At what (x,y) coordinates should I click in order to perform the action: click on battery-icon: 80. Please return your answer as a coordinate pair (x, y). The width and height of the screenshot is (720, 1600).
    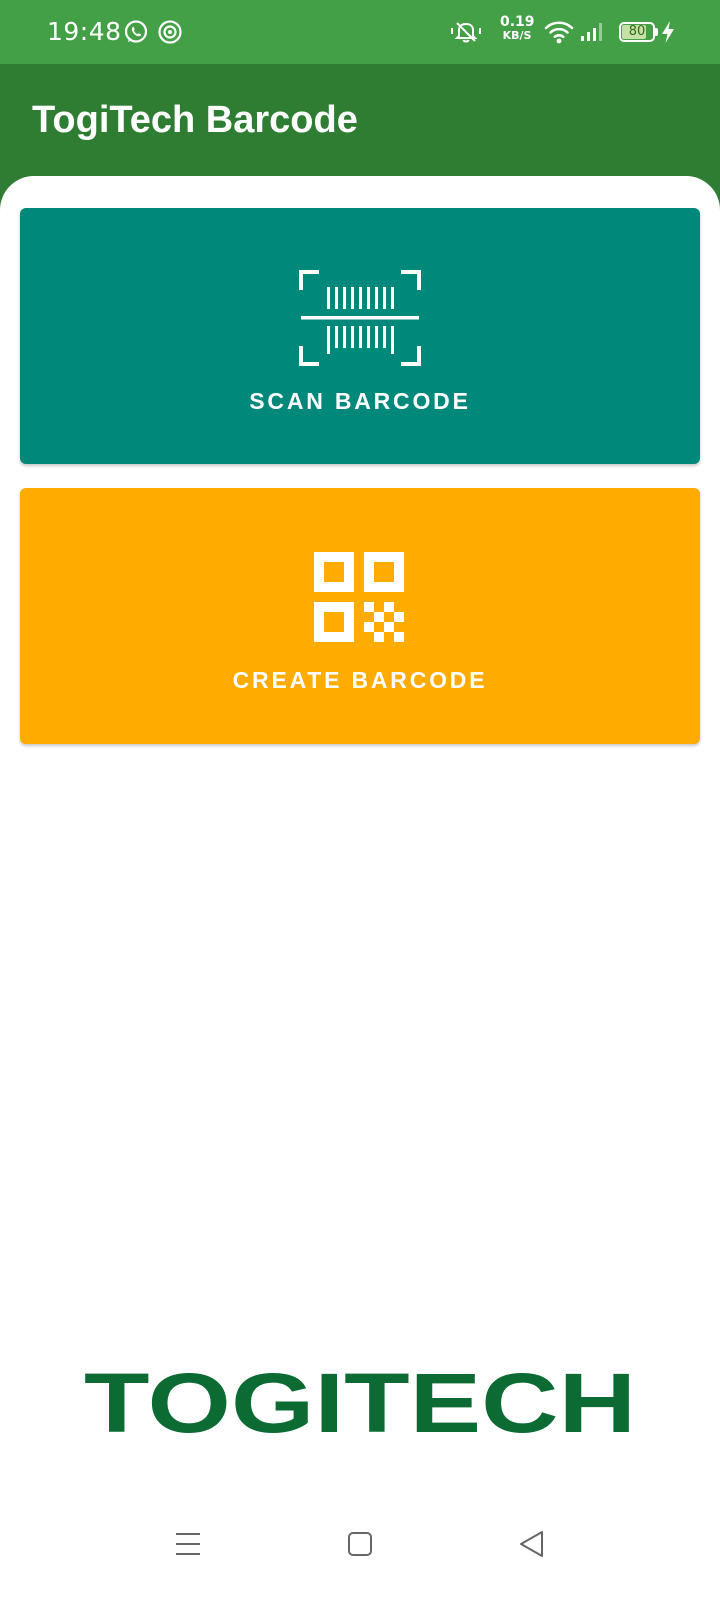
    Looking at the image, I should click on (637, 32).